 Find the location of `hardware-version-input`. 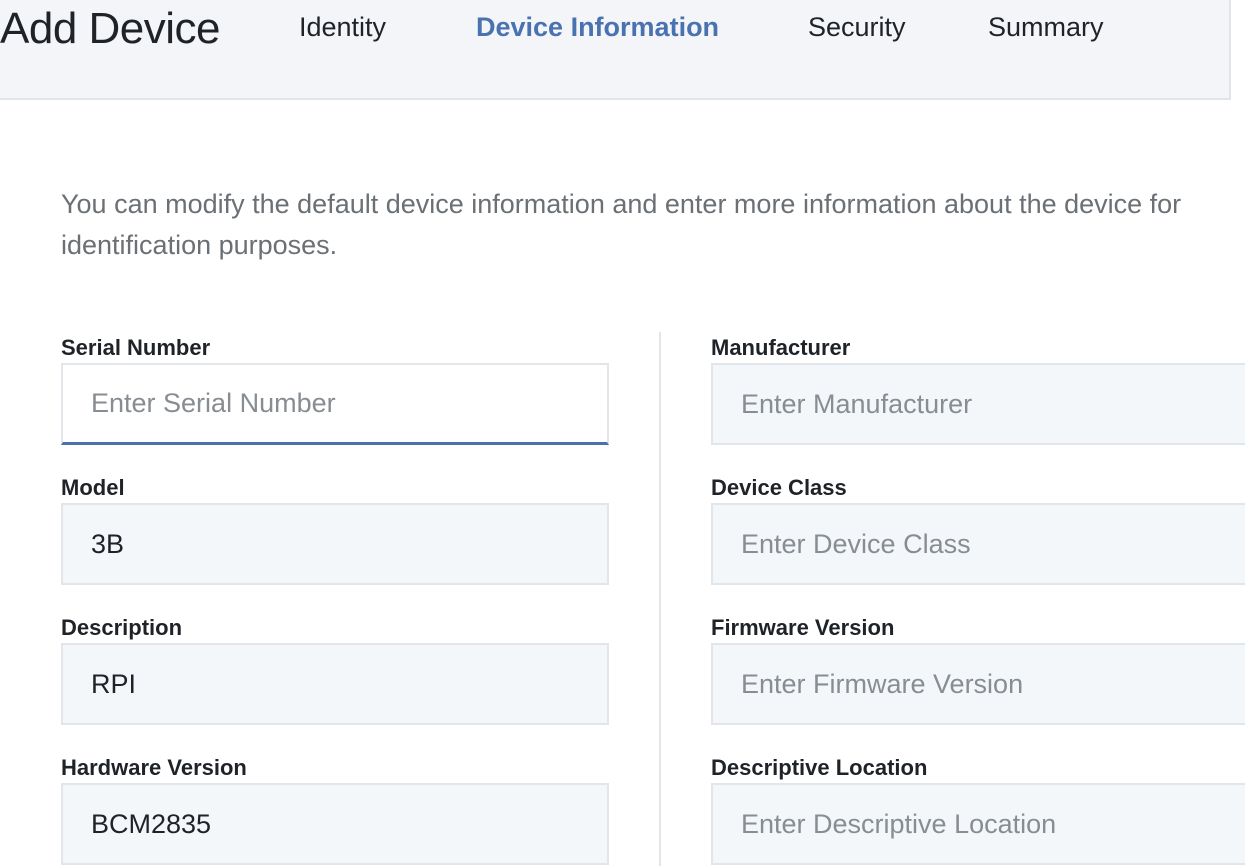

hardware-version-input is located at coordinates (335, 824).